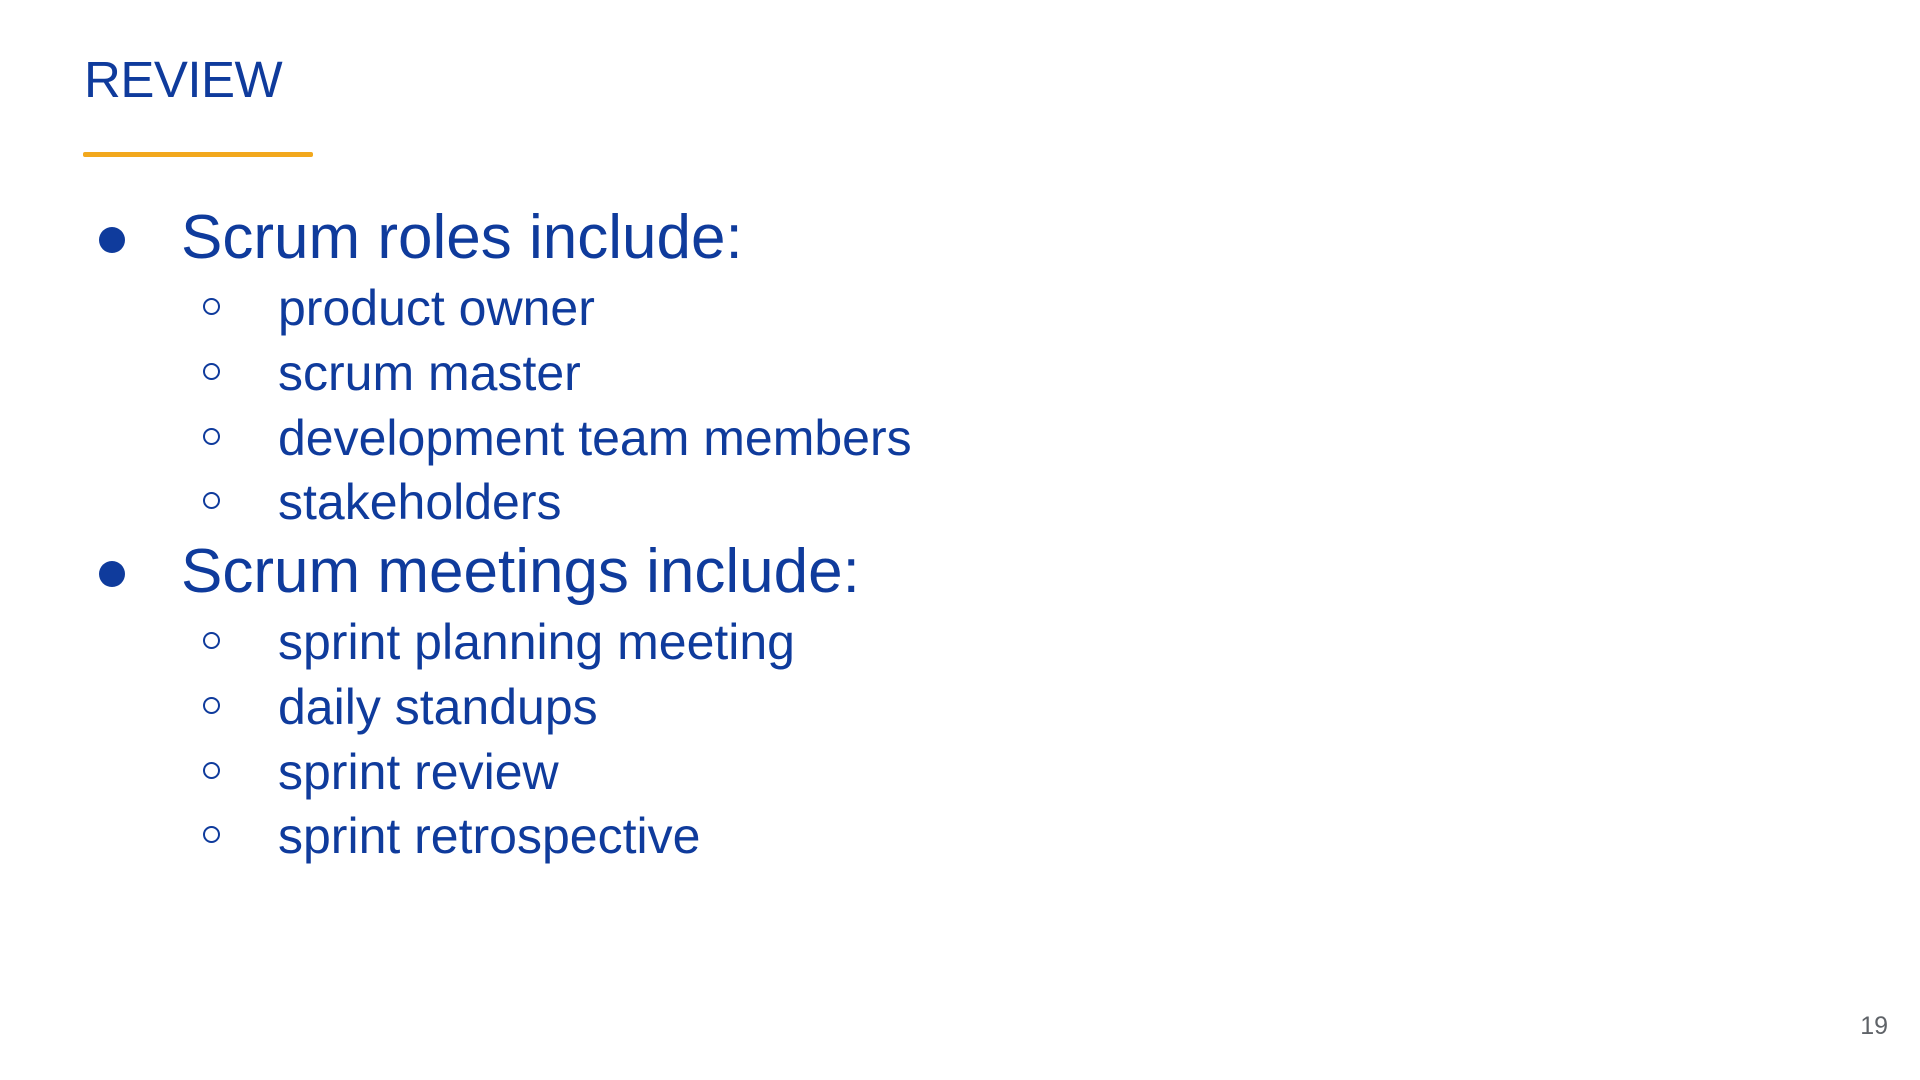 The width and height of the screenshot is (1920, 1080). Describe the element at coordinates (436, 308) in the screenshot. I see `sub-bullet-label: product owner` at that location.